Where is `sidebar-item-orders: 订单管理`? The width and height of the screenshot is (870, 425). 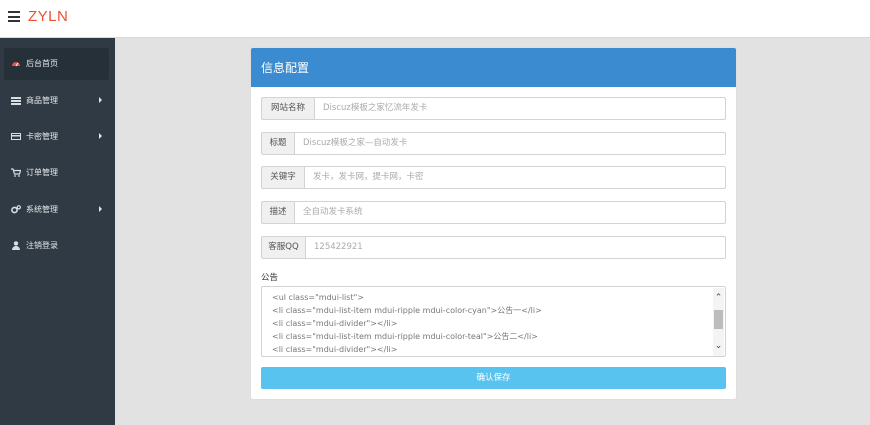
sidebar-item-orders: 订单管理 is located at coordinates (56, 173).